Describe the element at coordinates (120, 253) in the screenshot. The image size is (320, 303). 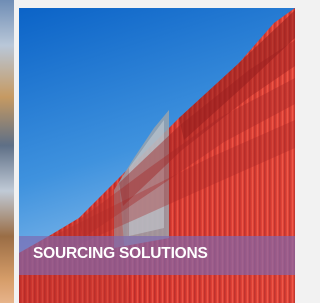
I see `banner-label: SOURCING SOLUTIONS` at that location.